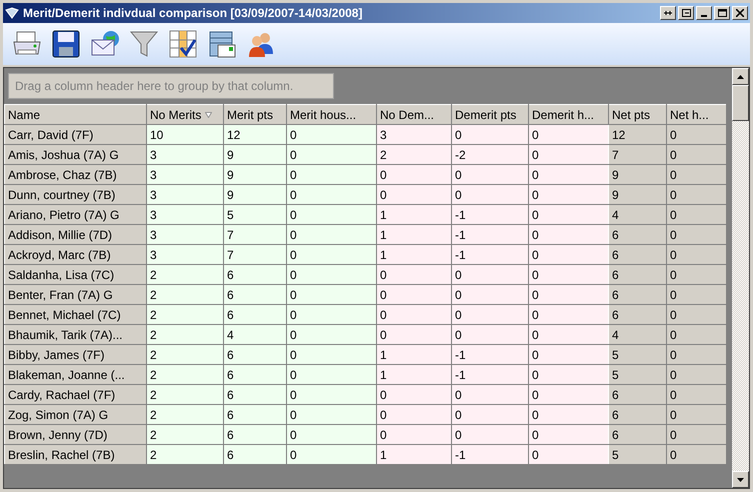 This screenshot has height=492, width=753. What do you see at coordinates (740, 278) in the screenshot?
I see `scrollbar` at bounding box center [740, 278].